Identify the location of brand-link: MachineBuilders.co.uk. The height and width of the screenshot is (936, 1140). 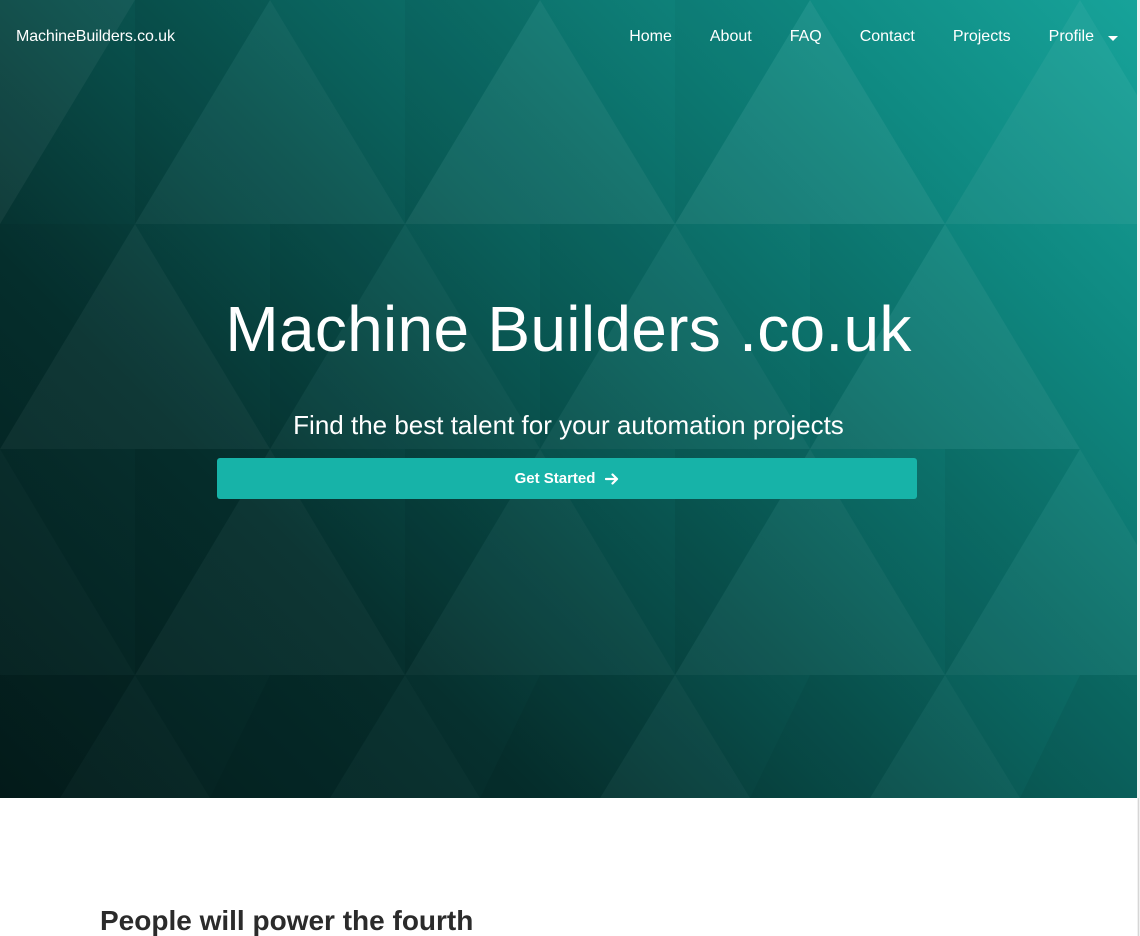
(95, 37).